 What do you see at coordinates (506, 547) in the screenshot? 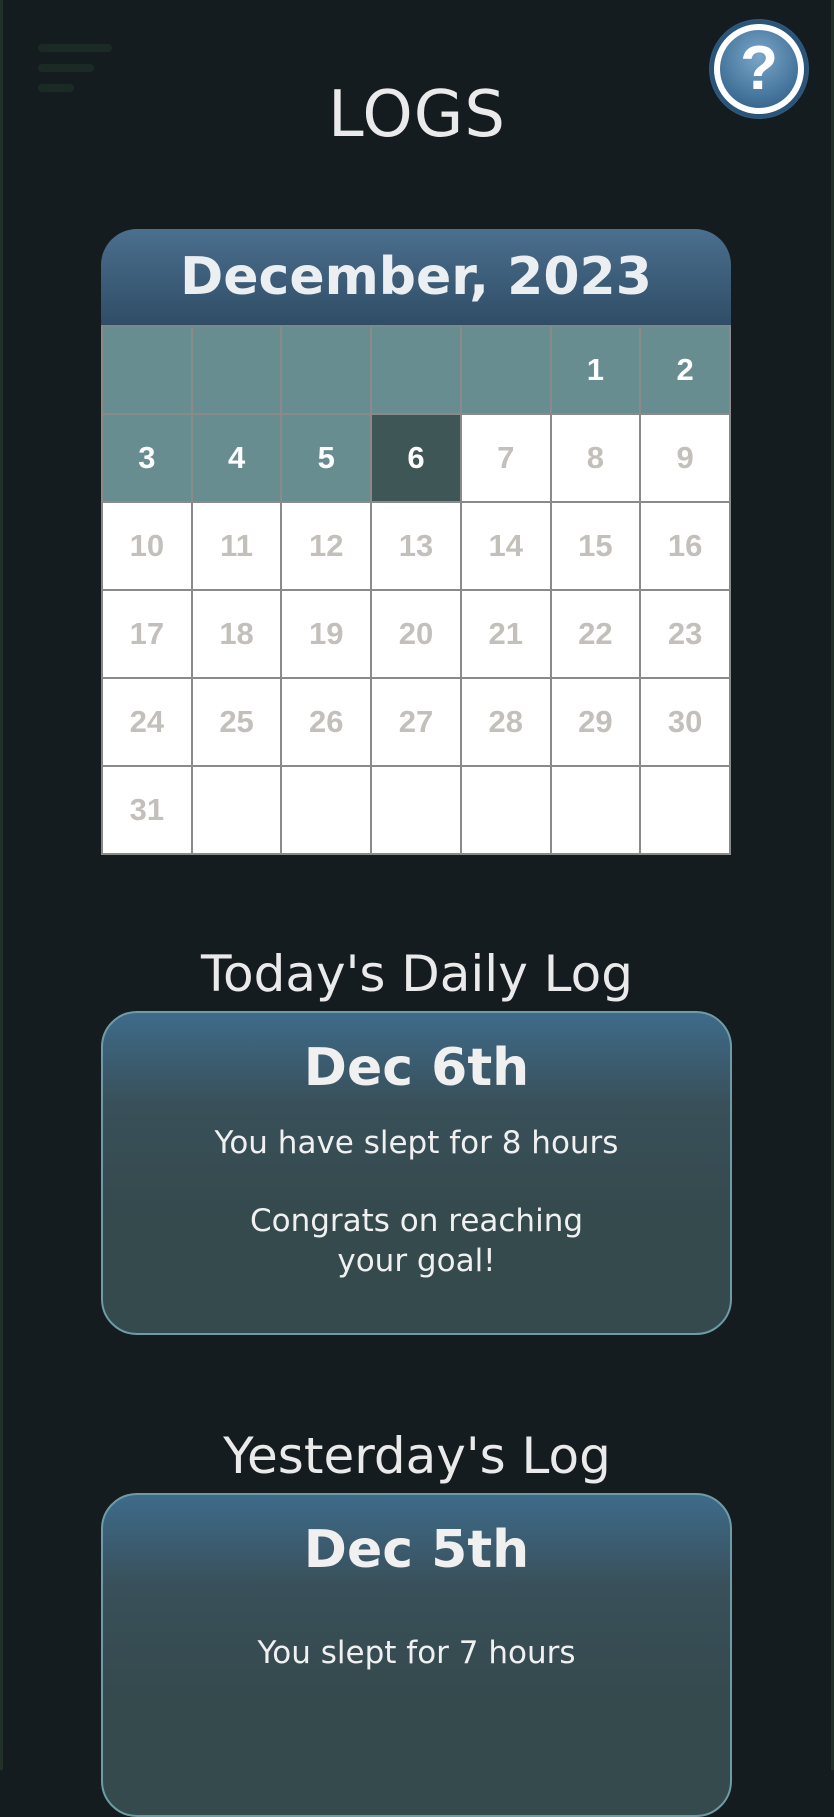
I see `calendar-day-14: 14` at bounding box center [506, 547].